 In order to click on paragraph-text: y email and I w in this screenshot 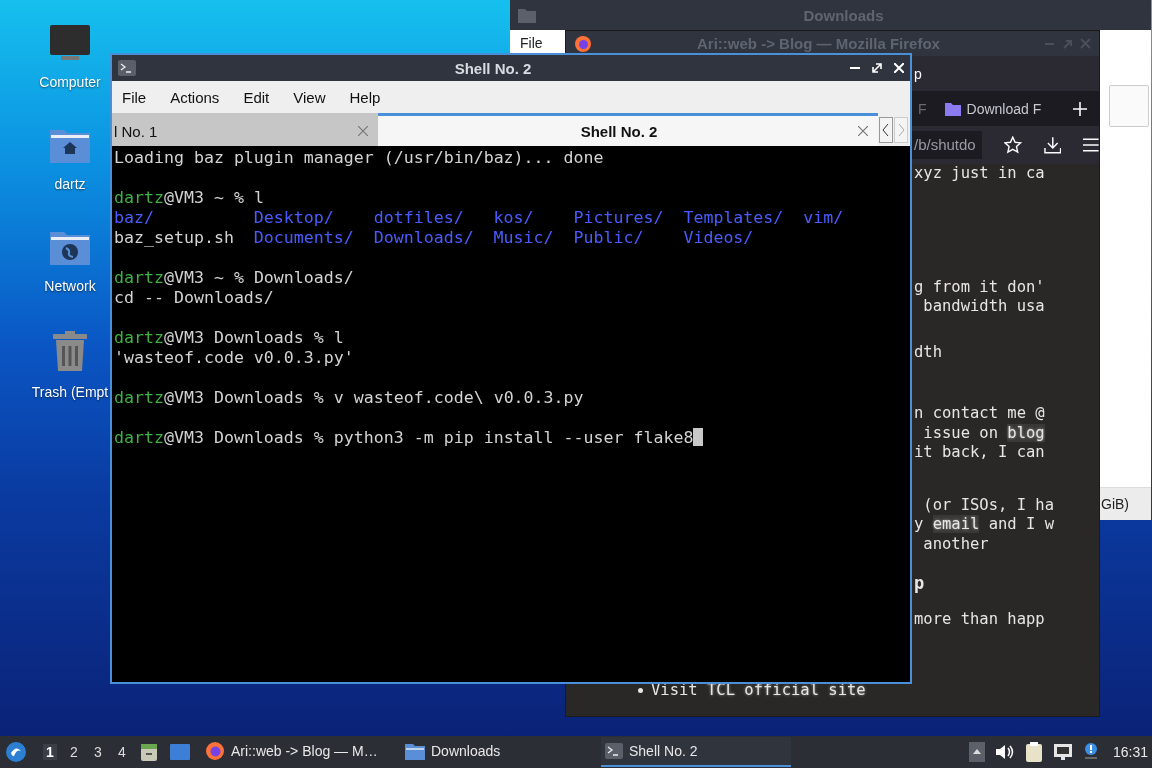, I will do `click(984, 525)`.